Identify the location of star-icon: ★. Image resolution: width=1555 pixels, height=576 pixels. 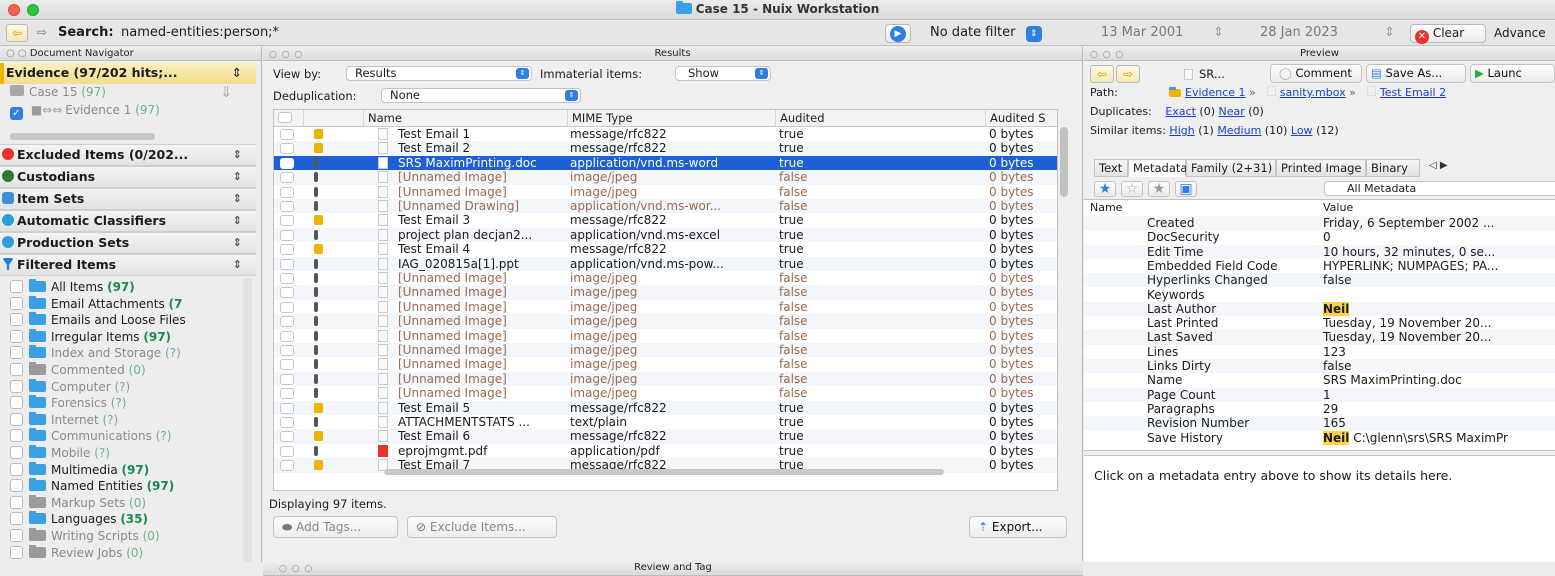
(1159, 189).